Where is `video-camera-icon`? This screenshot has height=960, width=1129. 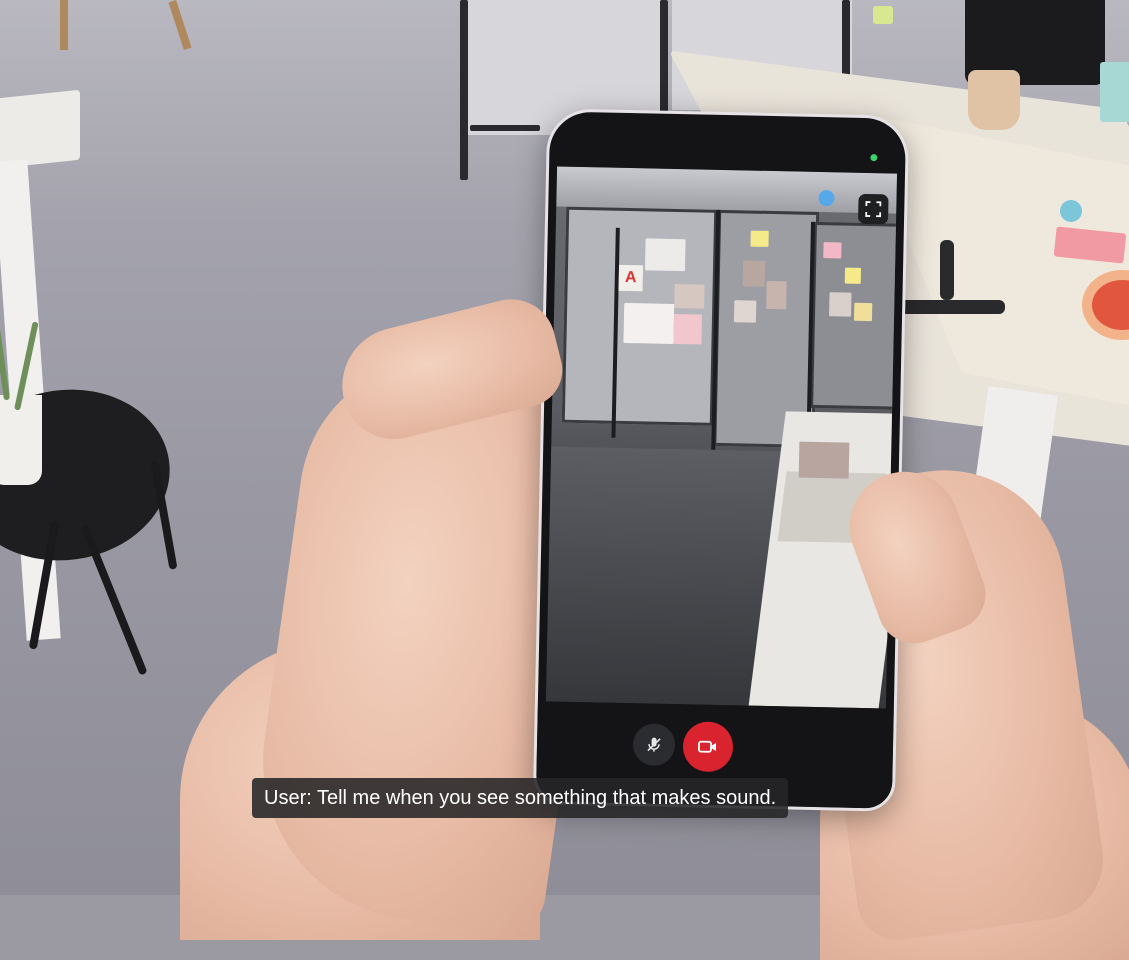
video-camera-icon is located at coordinates (707, 746).